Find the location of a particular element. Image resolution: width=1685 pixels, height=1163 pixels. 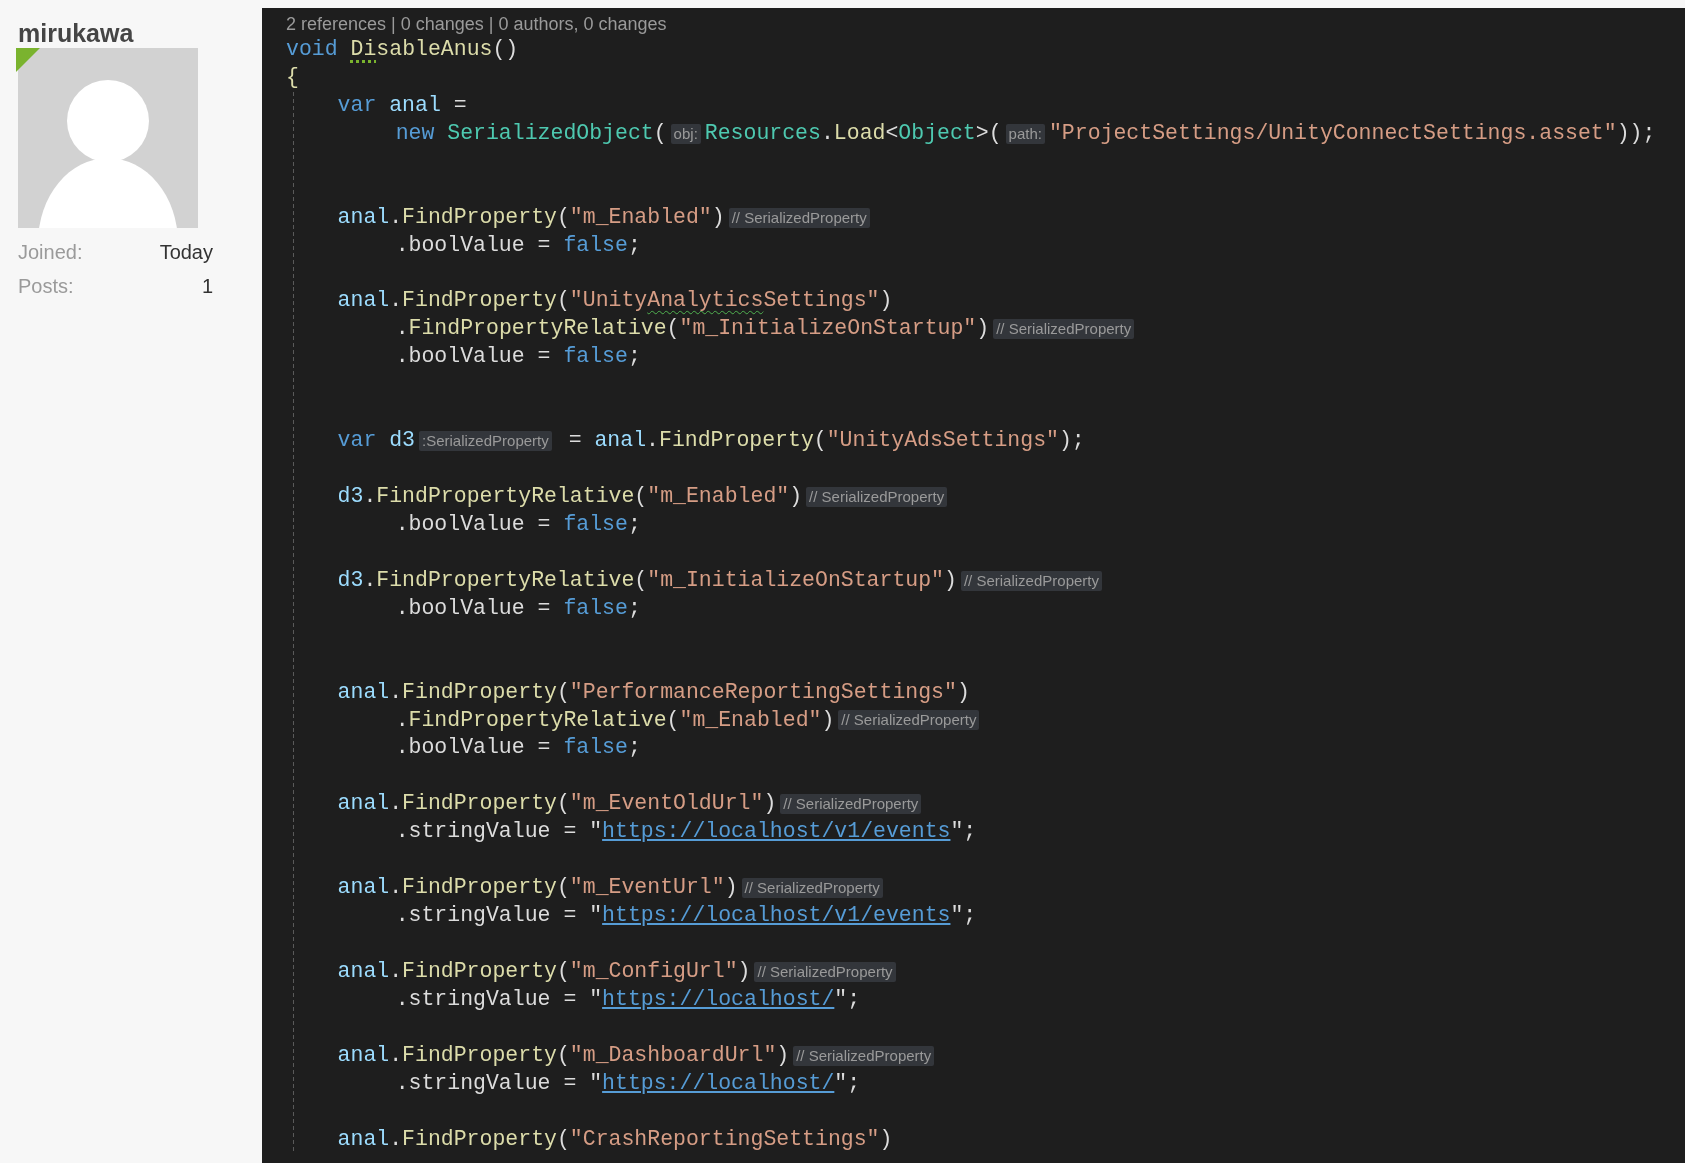

code-text: new SerializedObject( is located at coordinates (531, 133).